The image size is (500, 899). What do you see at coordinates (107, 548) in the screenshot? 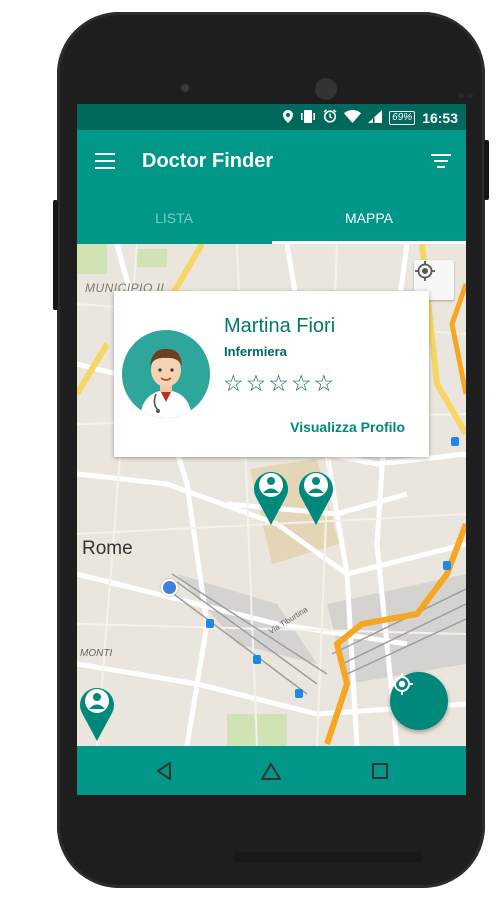
I see `map-label-city: Rome` at bounding box center [107, 548].